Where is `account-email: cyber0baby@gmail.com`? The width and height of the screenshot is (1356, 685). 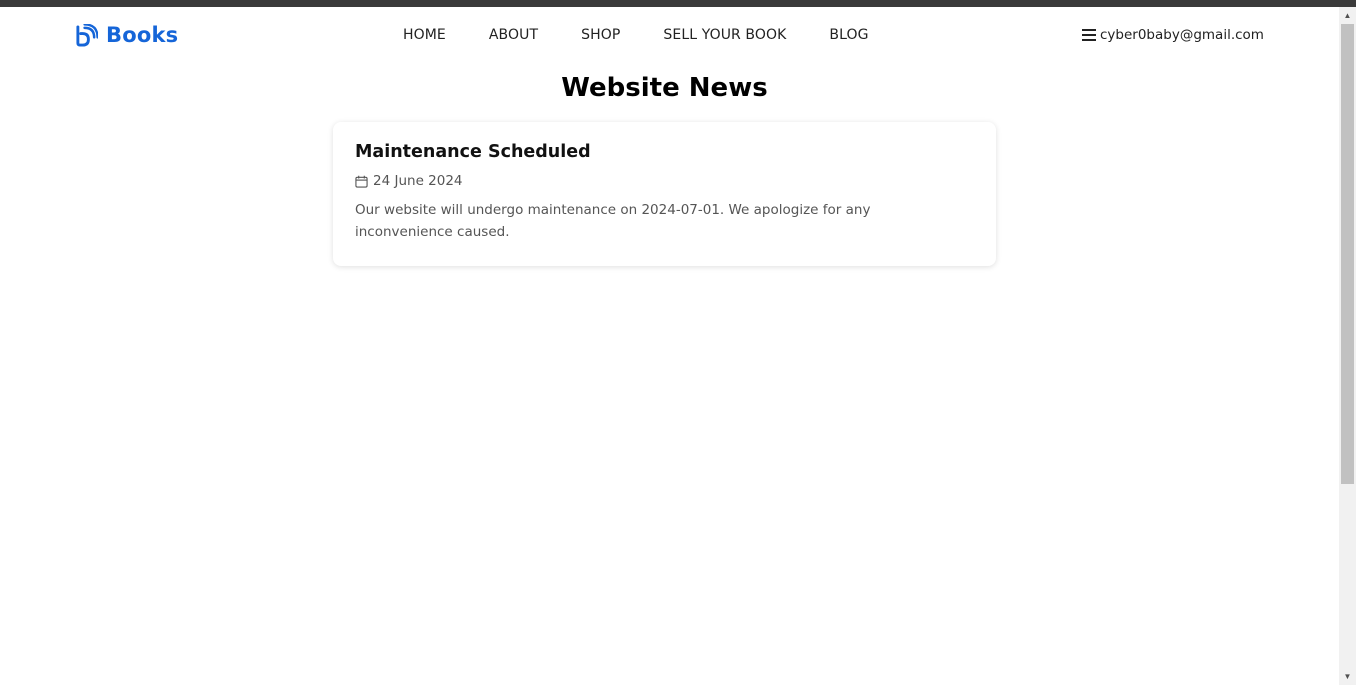 account-email: cyber0baby@gmail.com is located at coordinates (1182, 35).